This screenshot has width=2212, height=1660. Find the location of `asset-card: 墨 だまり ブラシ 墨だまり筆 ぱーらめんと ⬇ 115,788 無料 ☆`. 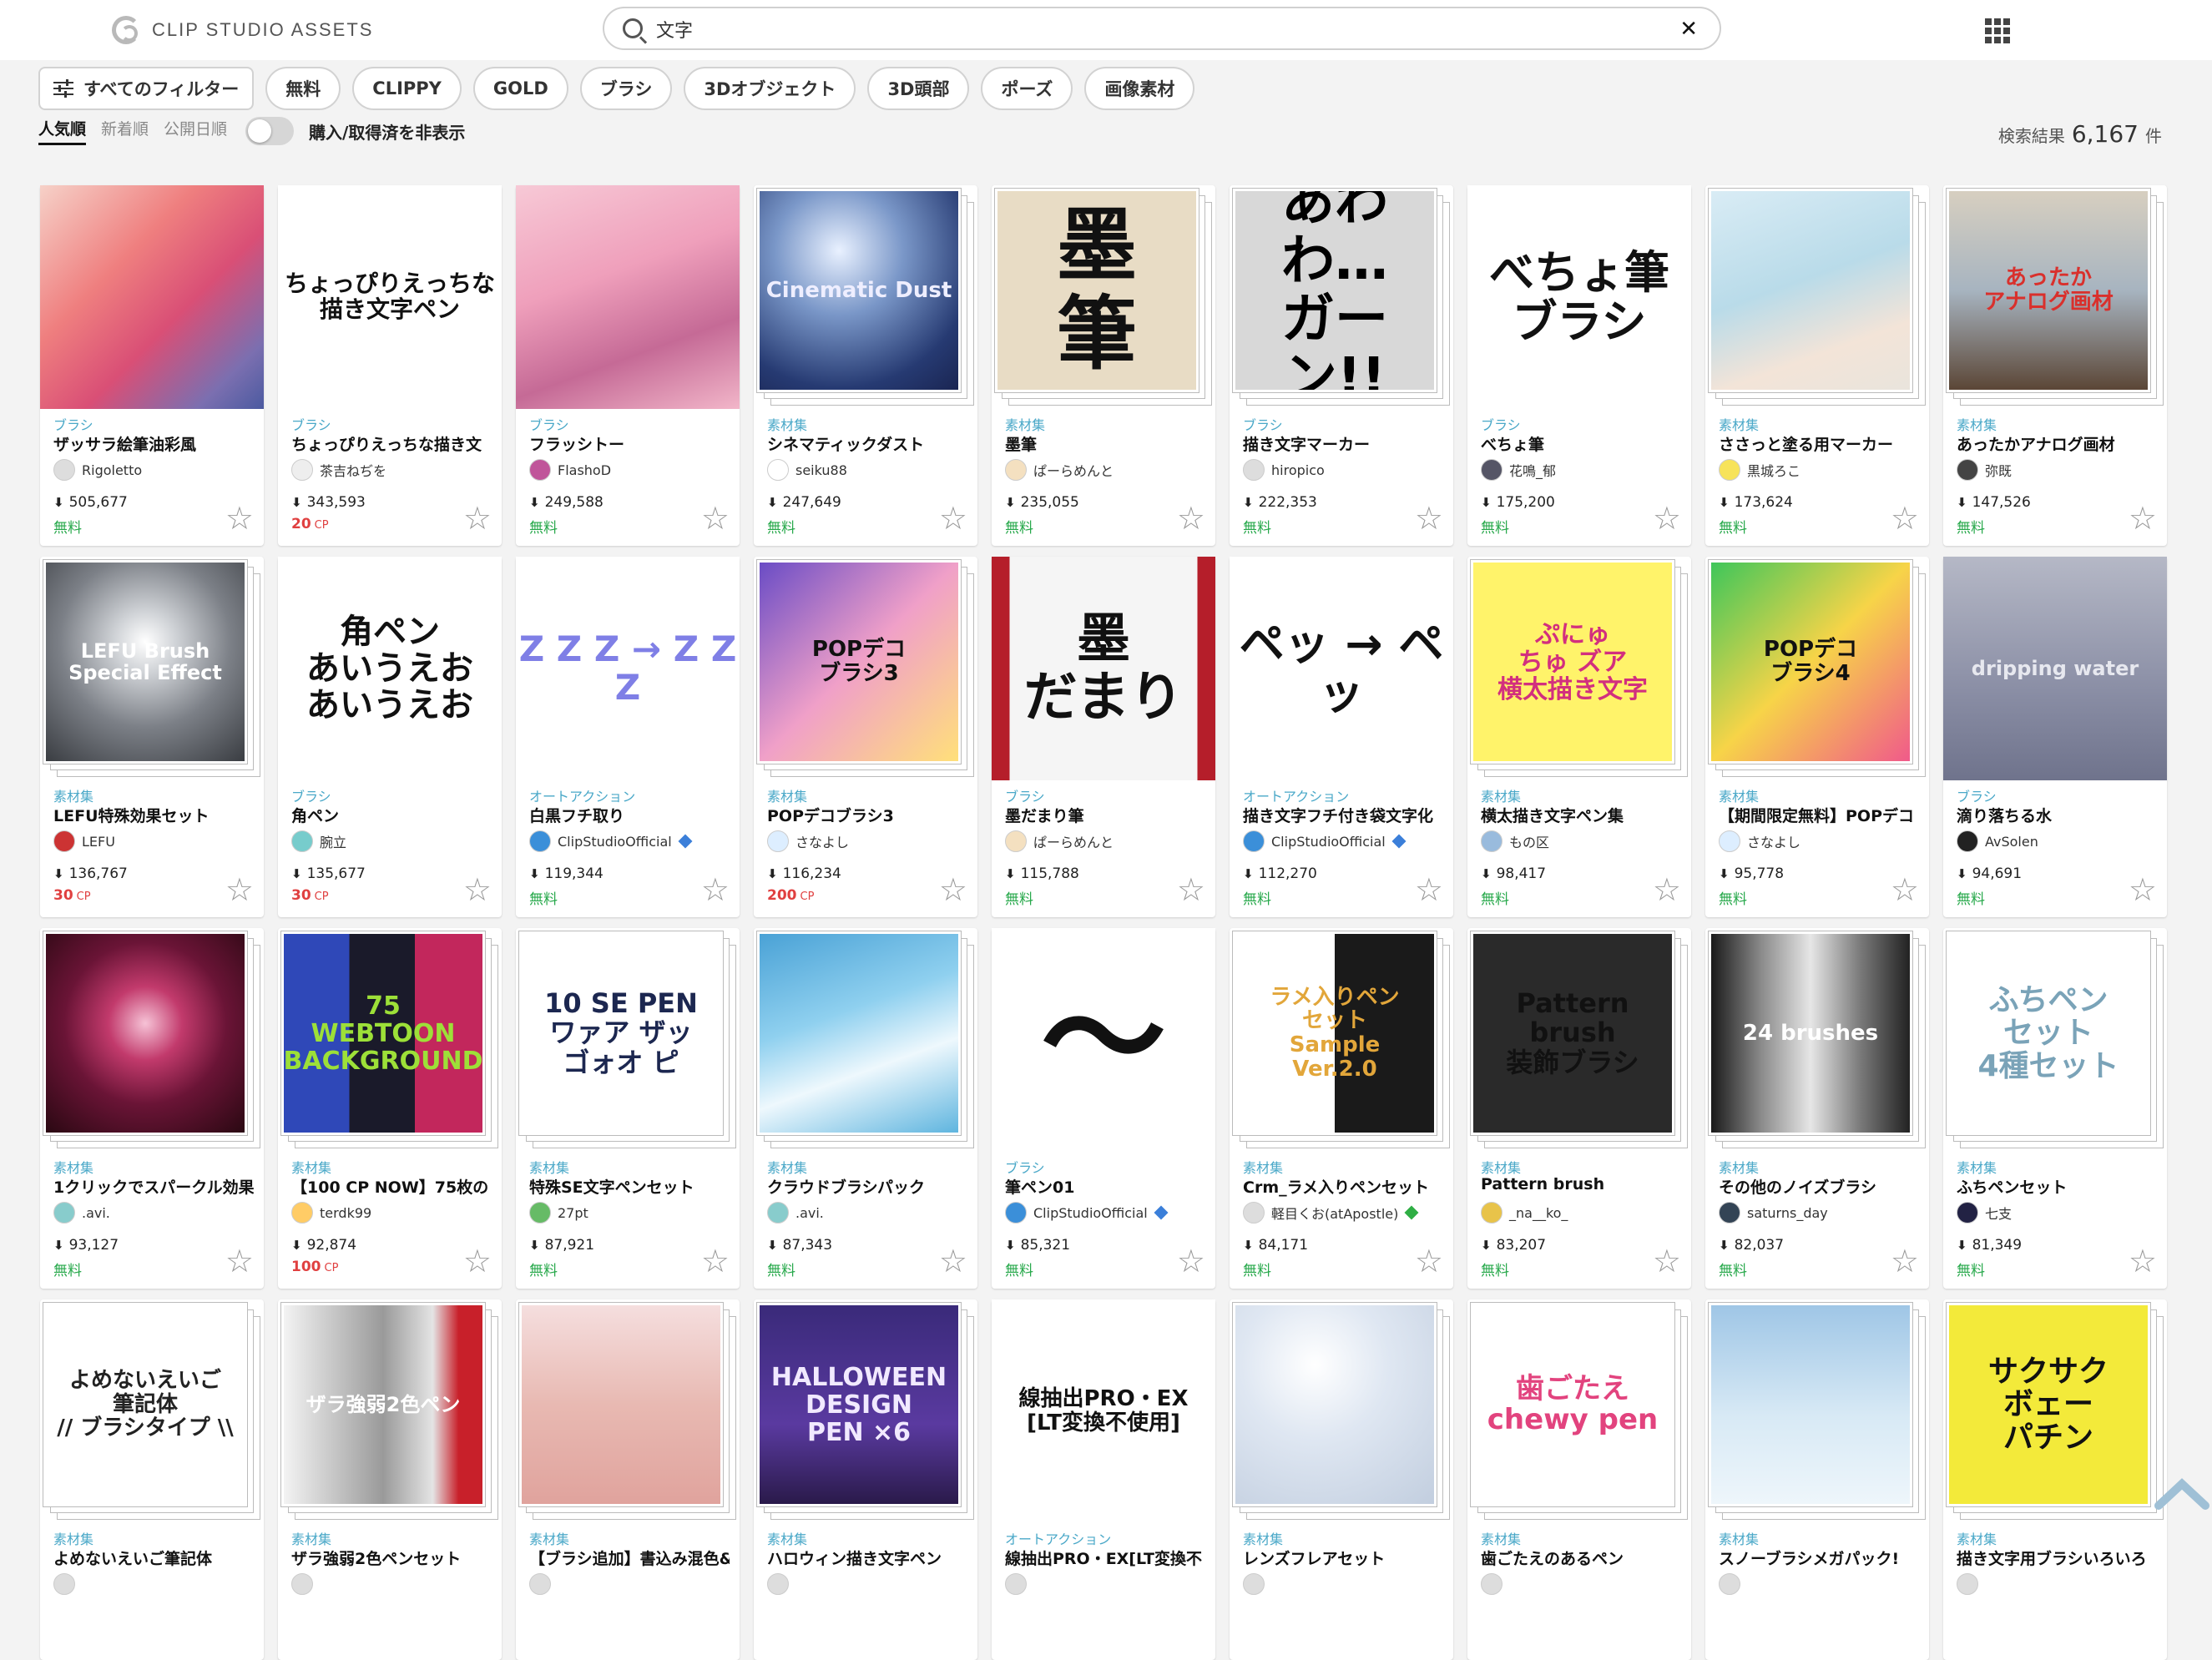

asset-card: 墨 だまり ブラシ 墨だまり筆 ぱーらめんと ⬇ 115,788 無料 ☆ is located at coordinates (1103, 737).